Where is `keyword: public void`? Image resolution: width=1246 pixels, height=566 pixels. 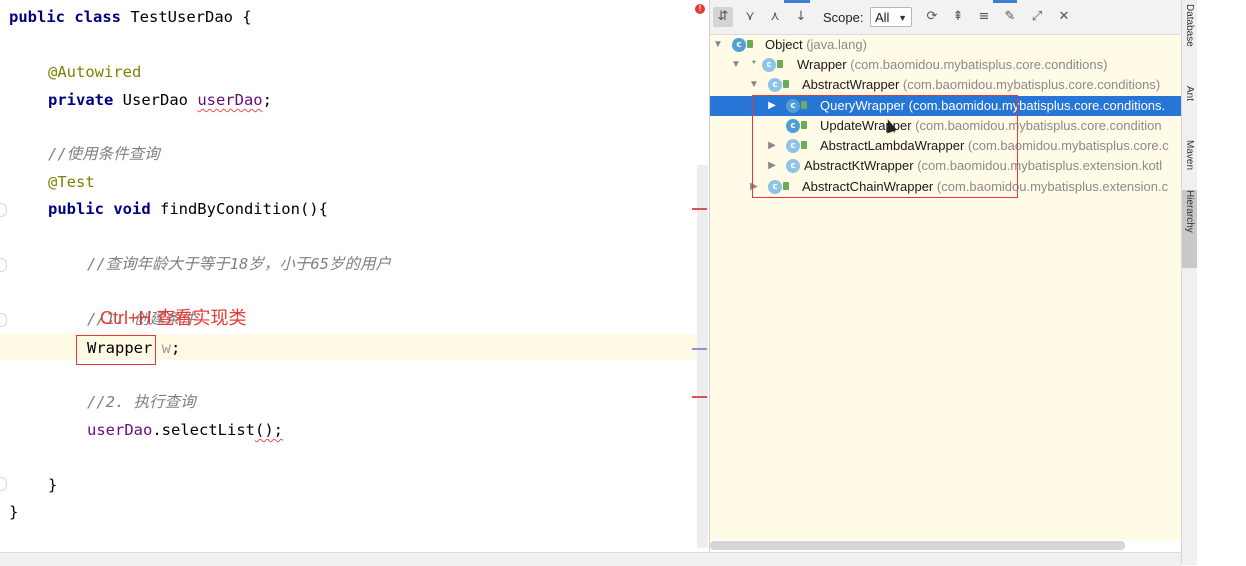
keyword: public void is located at coordinates (104, 209).